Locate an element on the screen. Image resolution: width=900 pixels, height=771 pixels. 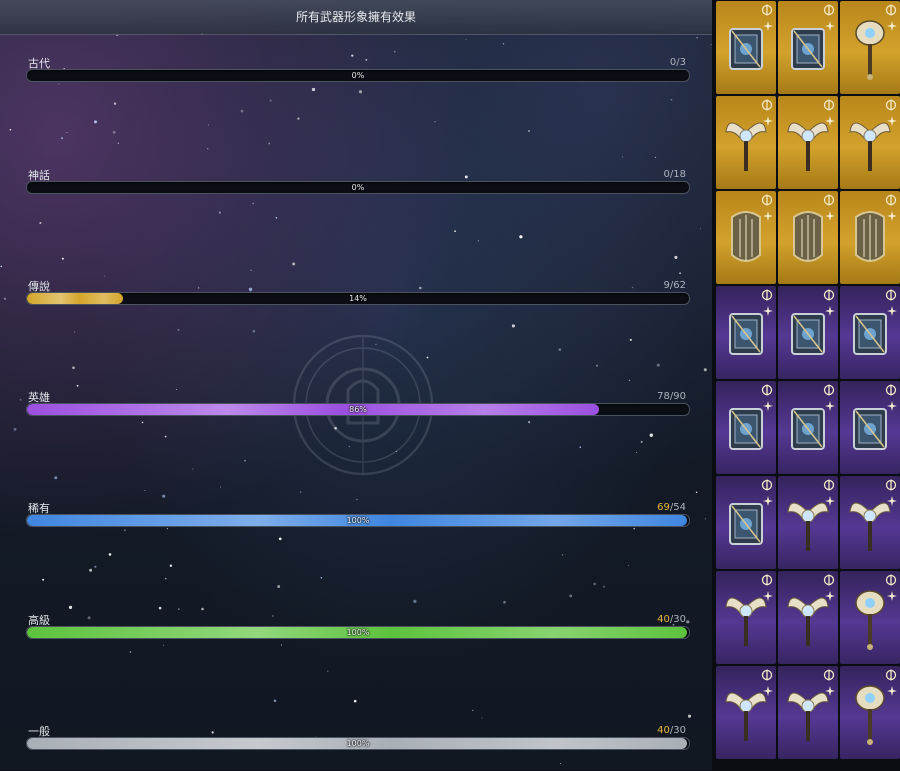
tier-owned-count: 69 is located at coordinates (663, 507).